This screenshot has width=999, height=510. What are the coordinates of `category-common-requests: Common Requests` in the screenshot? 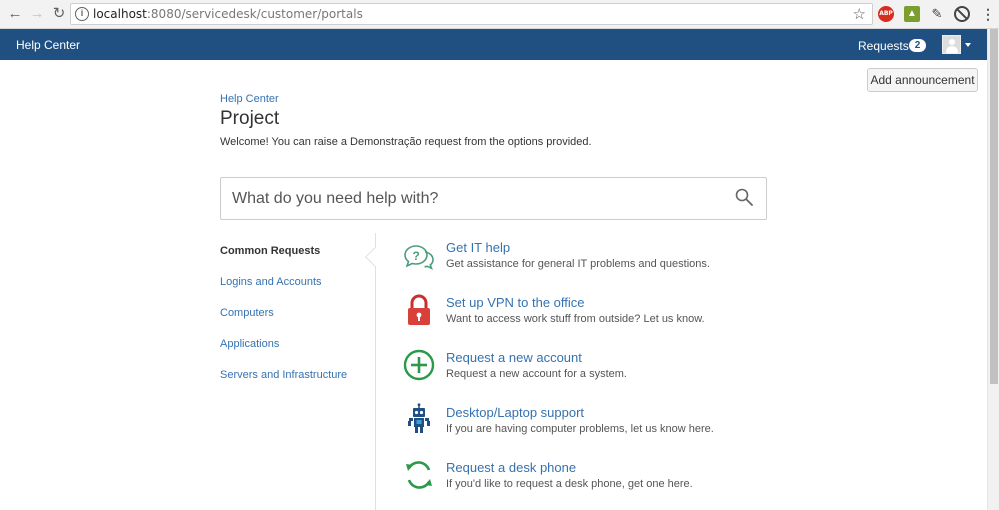 It's located at (270, 251).